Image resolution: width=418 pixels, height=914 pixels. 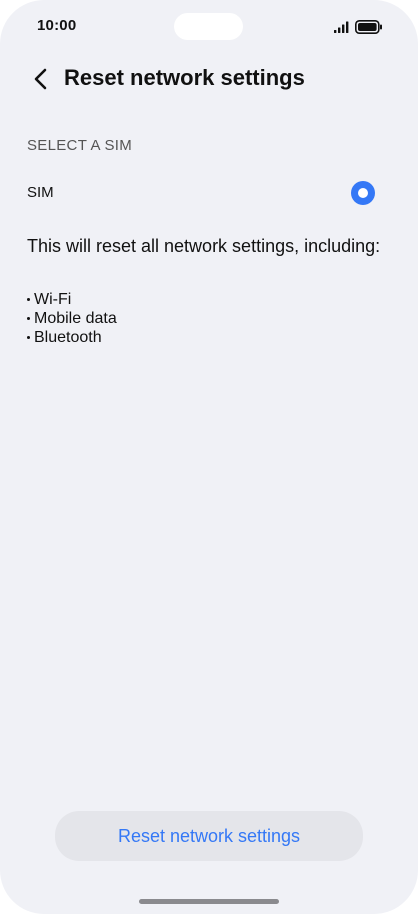 I want to click on header: Reset network settings, so click(x=209, y=79).